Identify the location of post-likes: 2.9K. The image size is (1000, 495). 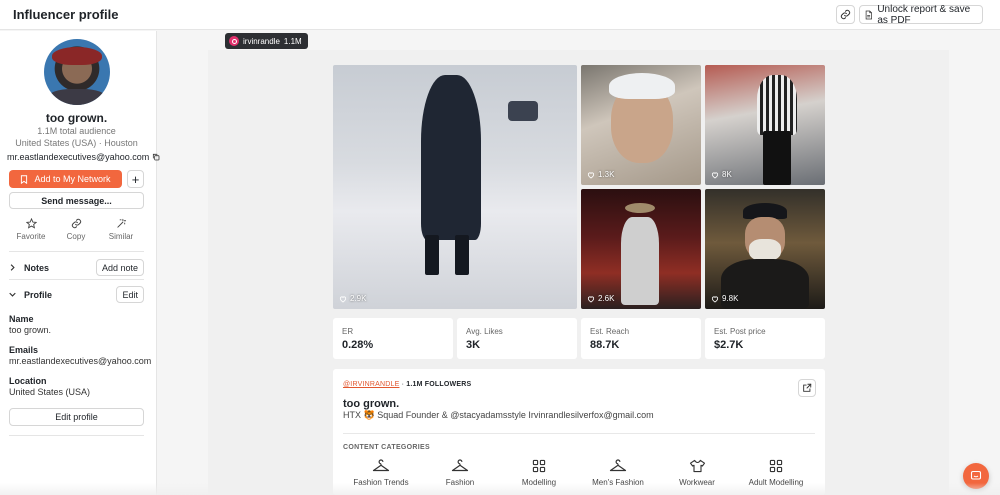
(352, 298).